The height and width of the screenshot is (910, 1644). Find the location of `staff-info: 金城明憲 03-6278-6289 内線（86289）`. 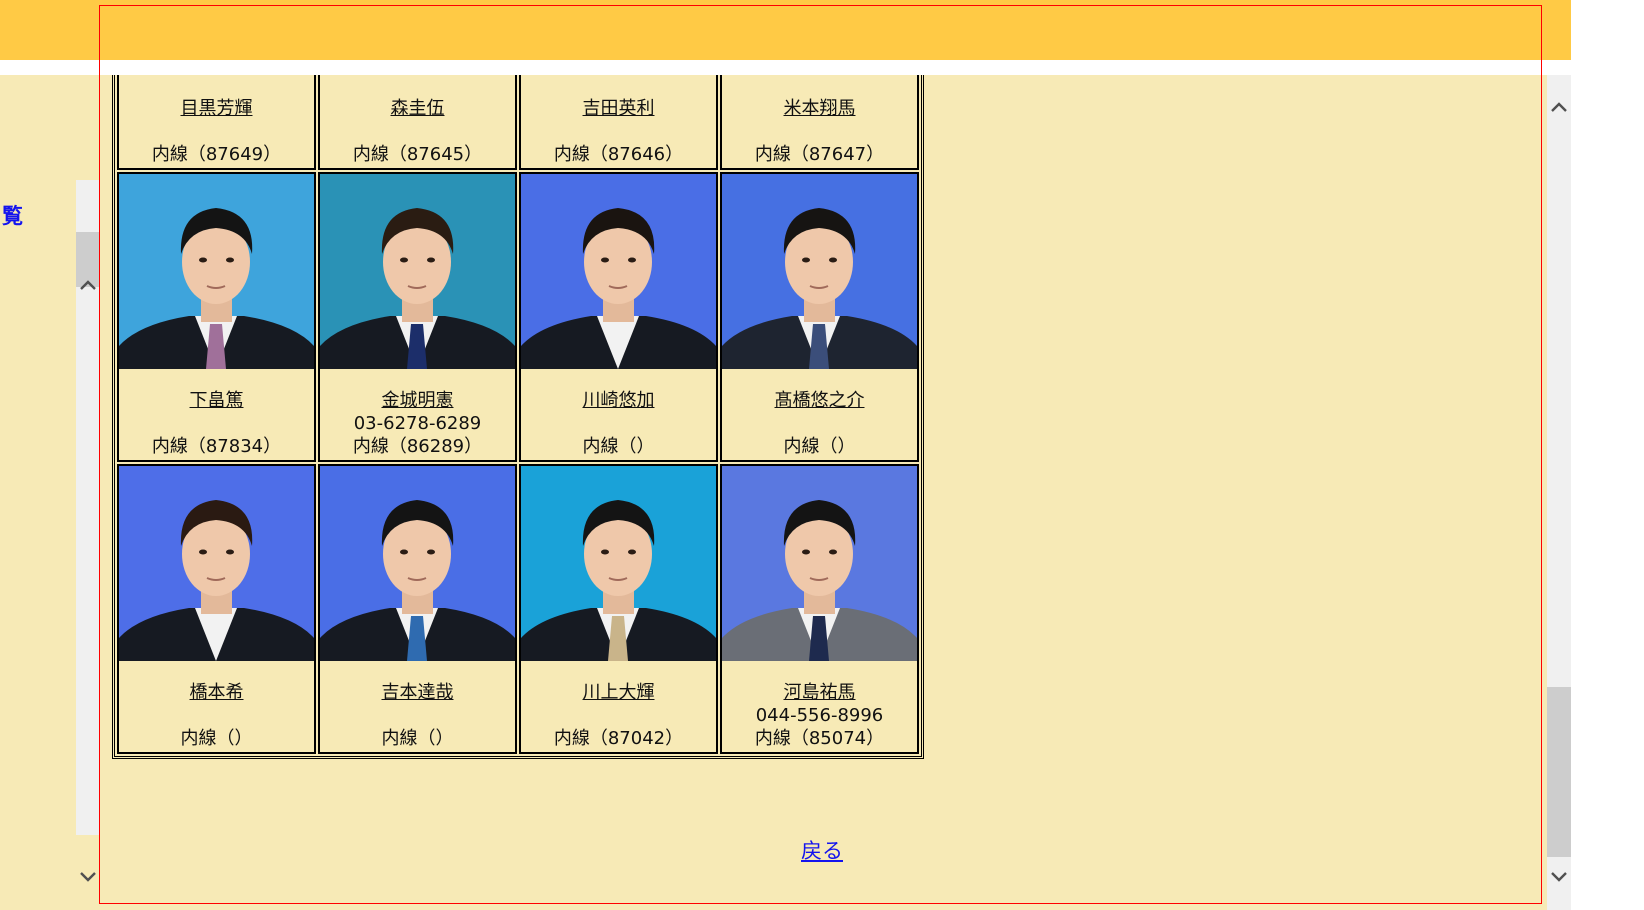

staff-info: 金城明憲 03-6278-6289 内線（86289） is located at coordinates (417, 414).